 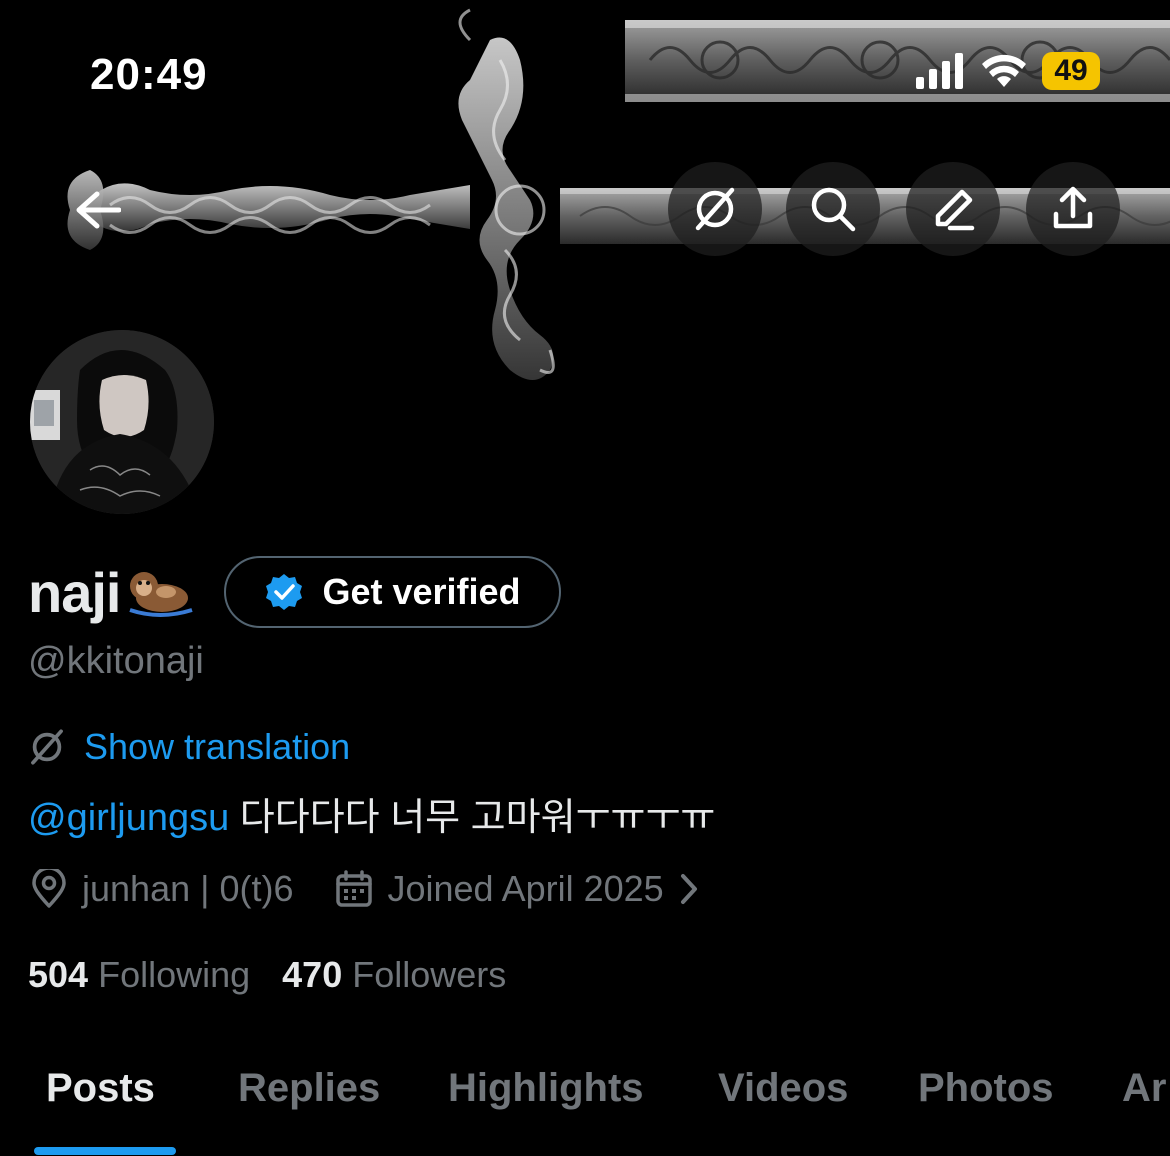 I want to click on name-row: naji Get verified, so click(x=294, y=592).